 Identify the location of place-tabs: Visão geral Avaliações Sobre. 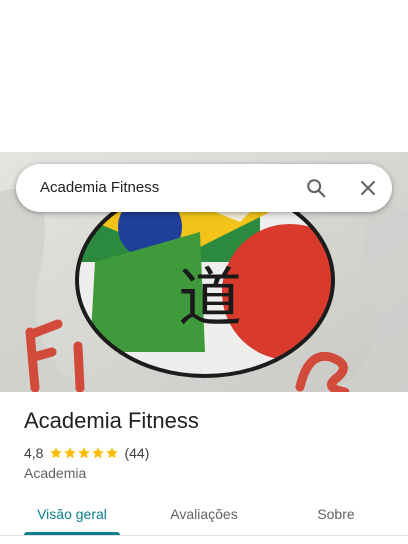
(204, 514).